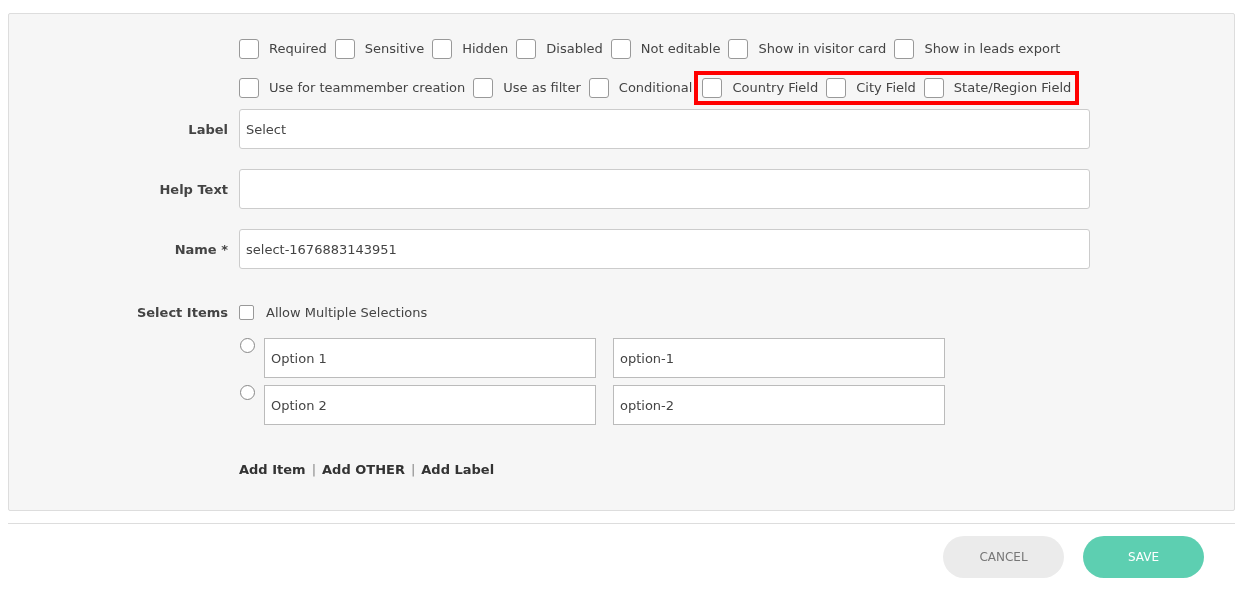  Describe the element at coordinates (886, 87) in the screenshot. I see `checkbox-label: City Field` at that location.